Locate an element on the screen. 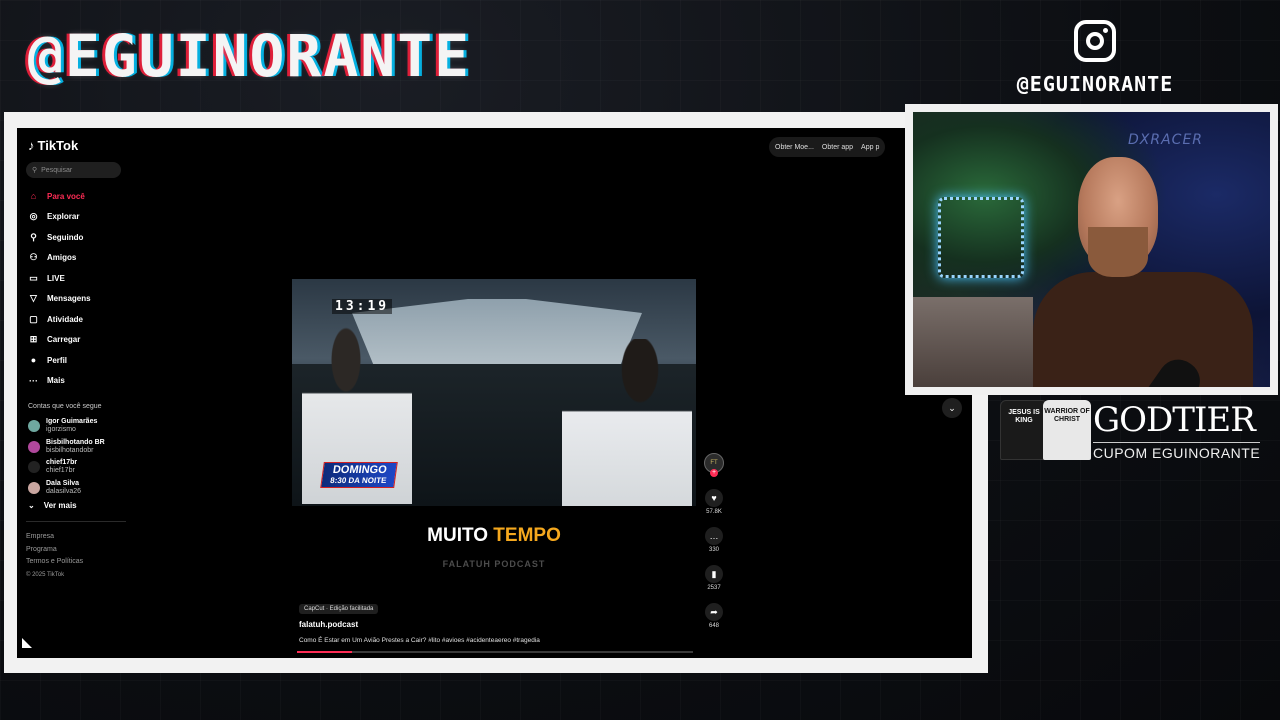 This screenshot has height=720, width=1280. following-name: Dala Silva is located at coordinates (63, 483).